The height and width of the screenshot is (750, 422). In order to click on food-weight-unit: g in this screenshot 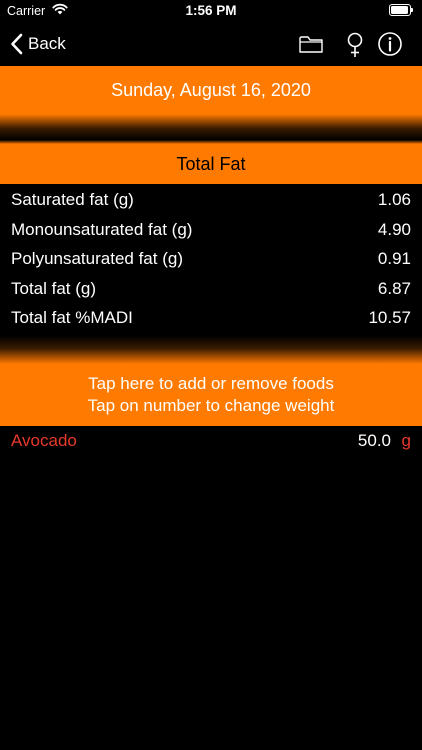, I will do `click(406, 441)`.